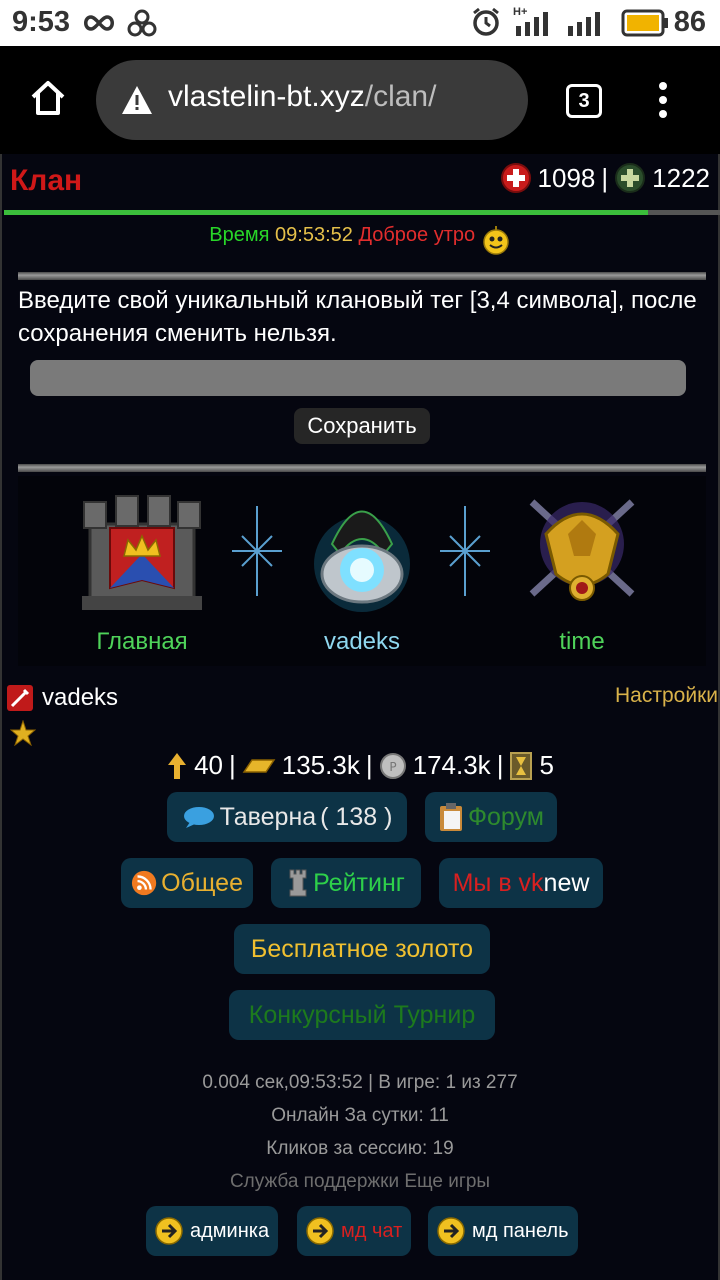 This screenshot has width=720, height=1280. Describe the element at coordinates (41, 22) in the screenshot. I see `status-time: 9:53` at that location.